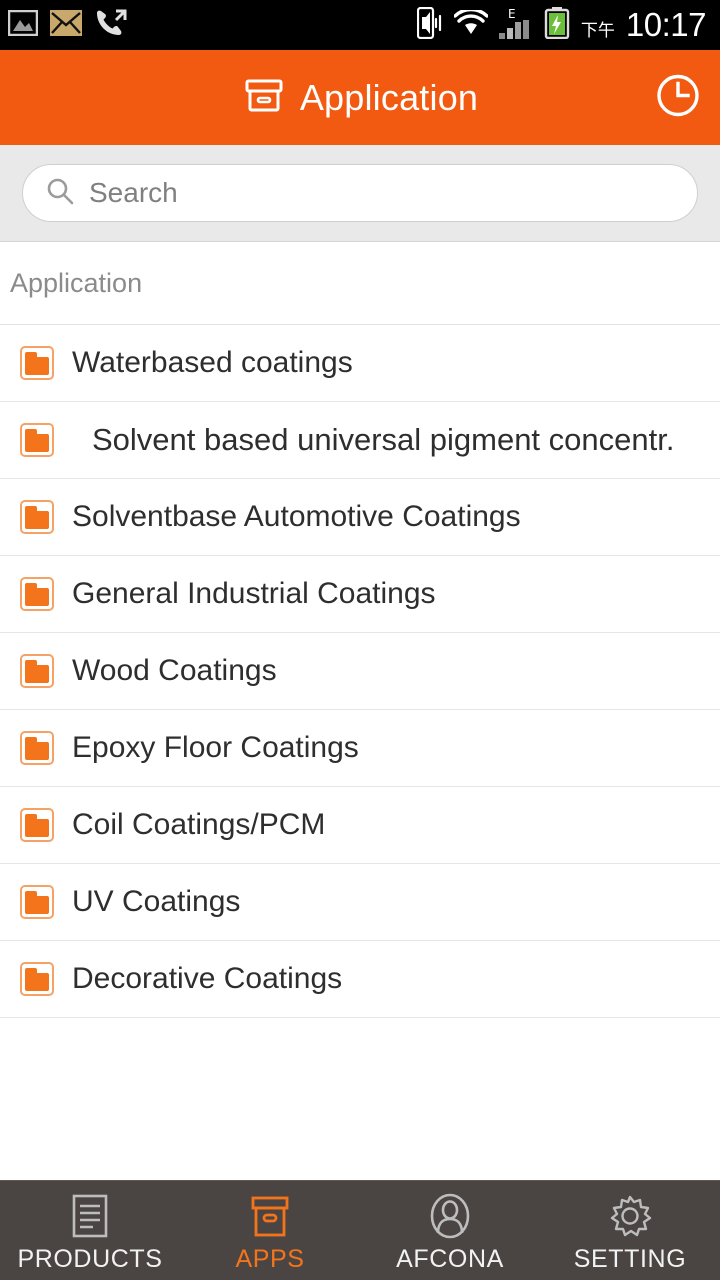 This screenshot has height=1280, width=720. Describe the element at coordinates (212, 362) in the screenshot. I see `list-item-label: Waterbased coatings` at that location.